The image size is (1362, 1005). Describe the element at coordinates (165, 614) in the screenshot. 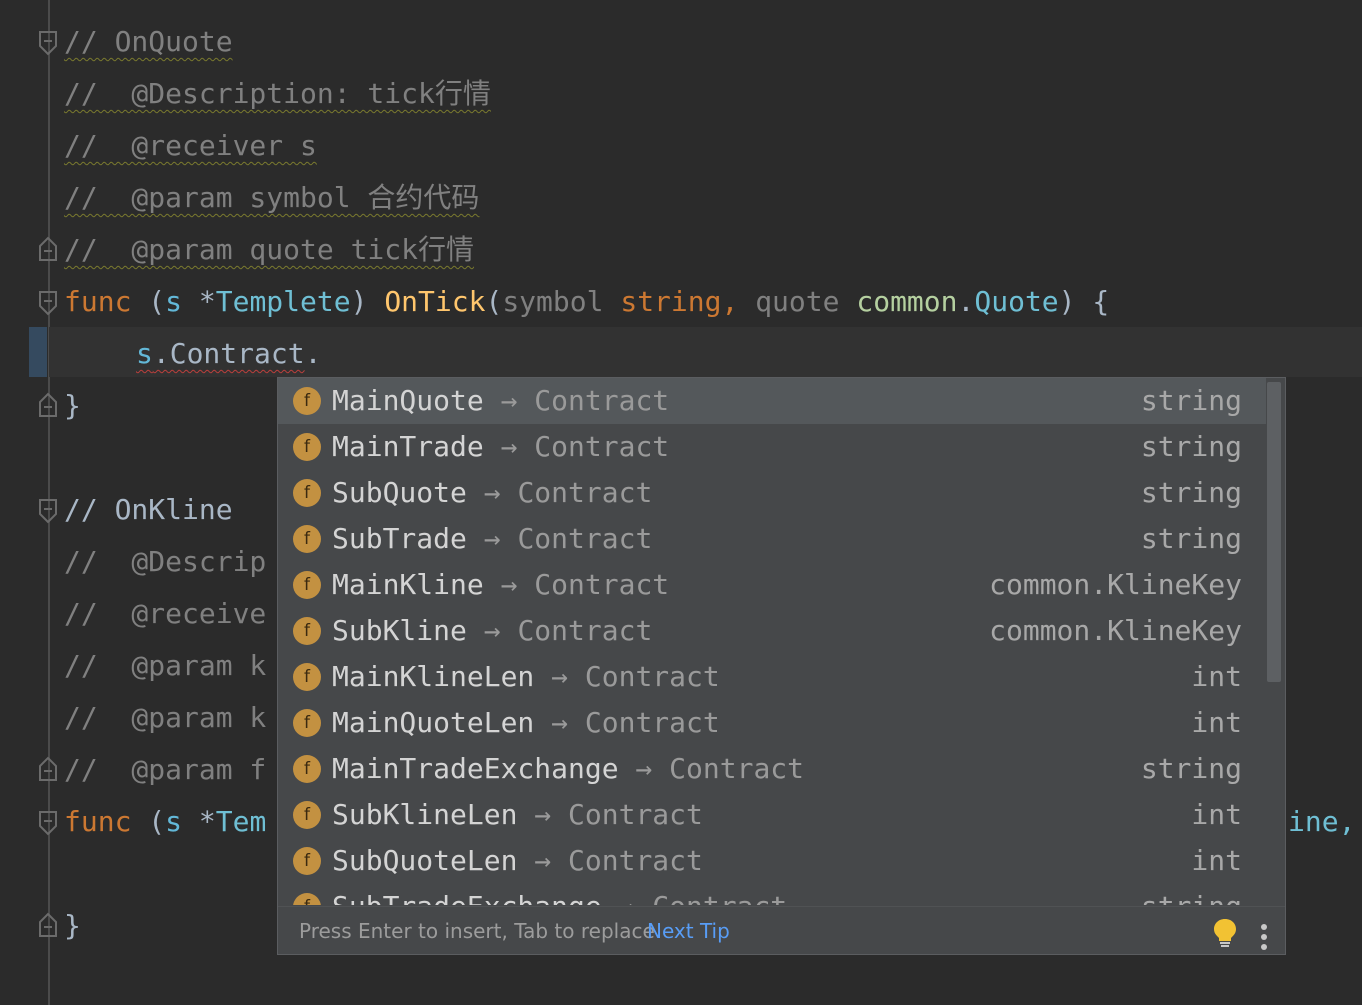

I see `code-comment-line: // @receive` at that location.